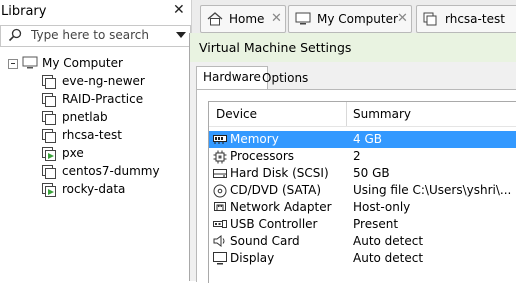  I want to click on hardware-summary-label: 4 GB, so click(367, 139).